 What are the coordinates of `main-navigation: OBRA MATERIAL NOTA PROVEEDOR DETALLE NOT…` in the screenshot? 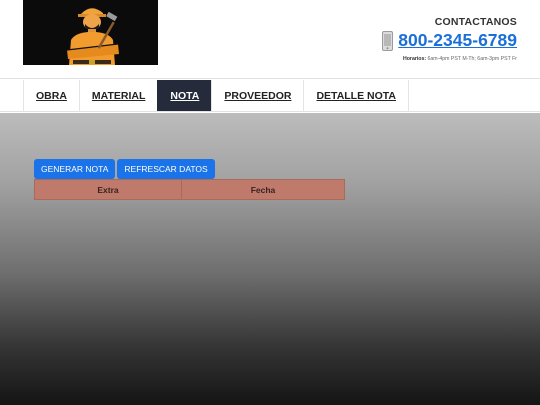 It's located at (270, 95).